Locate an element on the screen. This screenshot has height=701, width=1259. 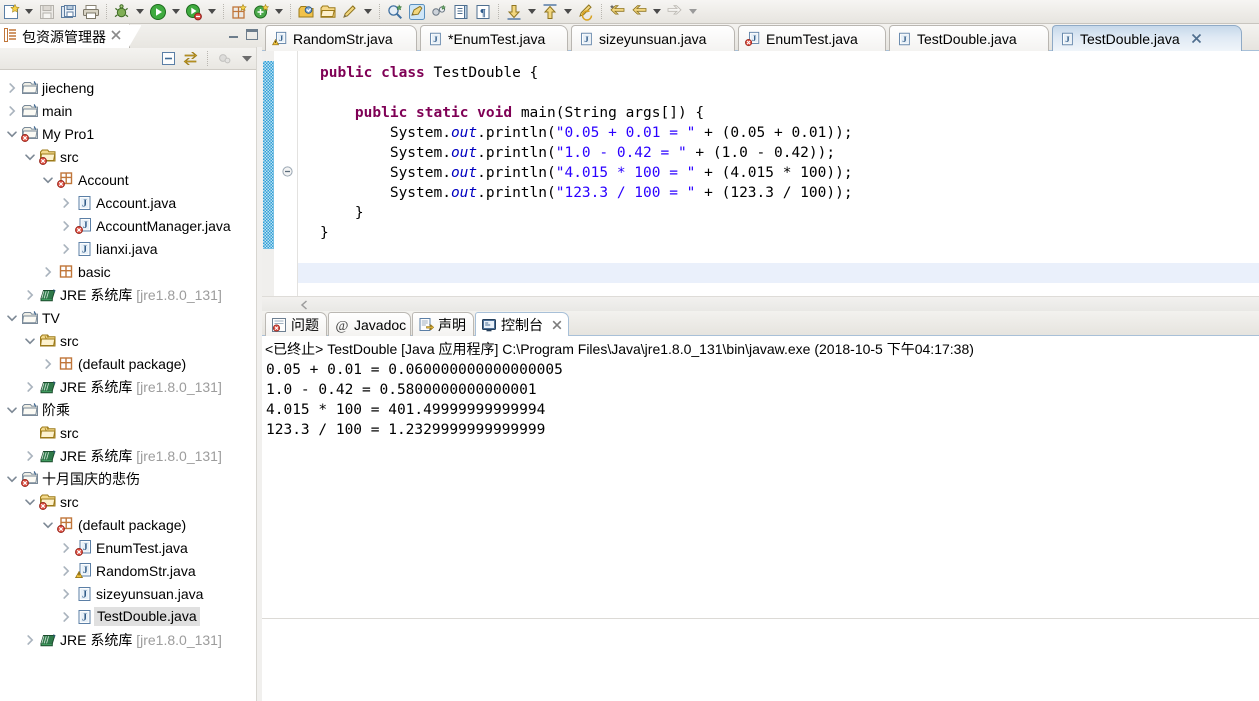
previous-annotation-dropdown is located at coordinates (568, 12).